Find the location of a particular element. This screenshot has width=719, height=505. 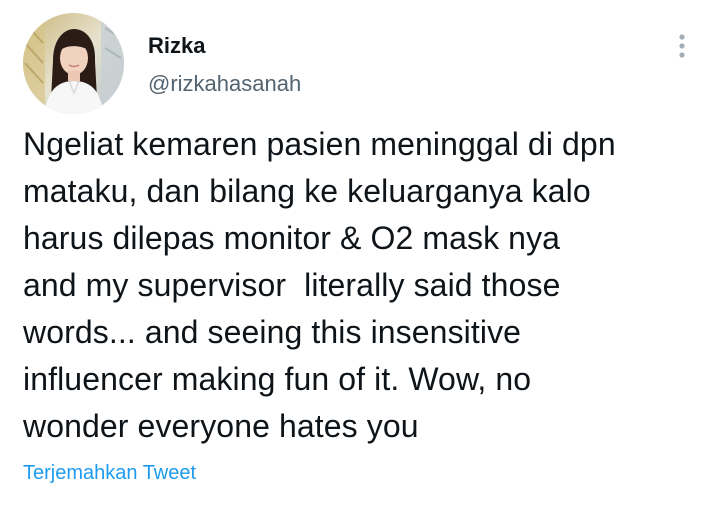

tweet-text-line: influencer making fun of it. Wow, no is located at coordinates (277, 379).